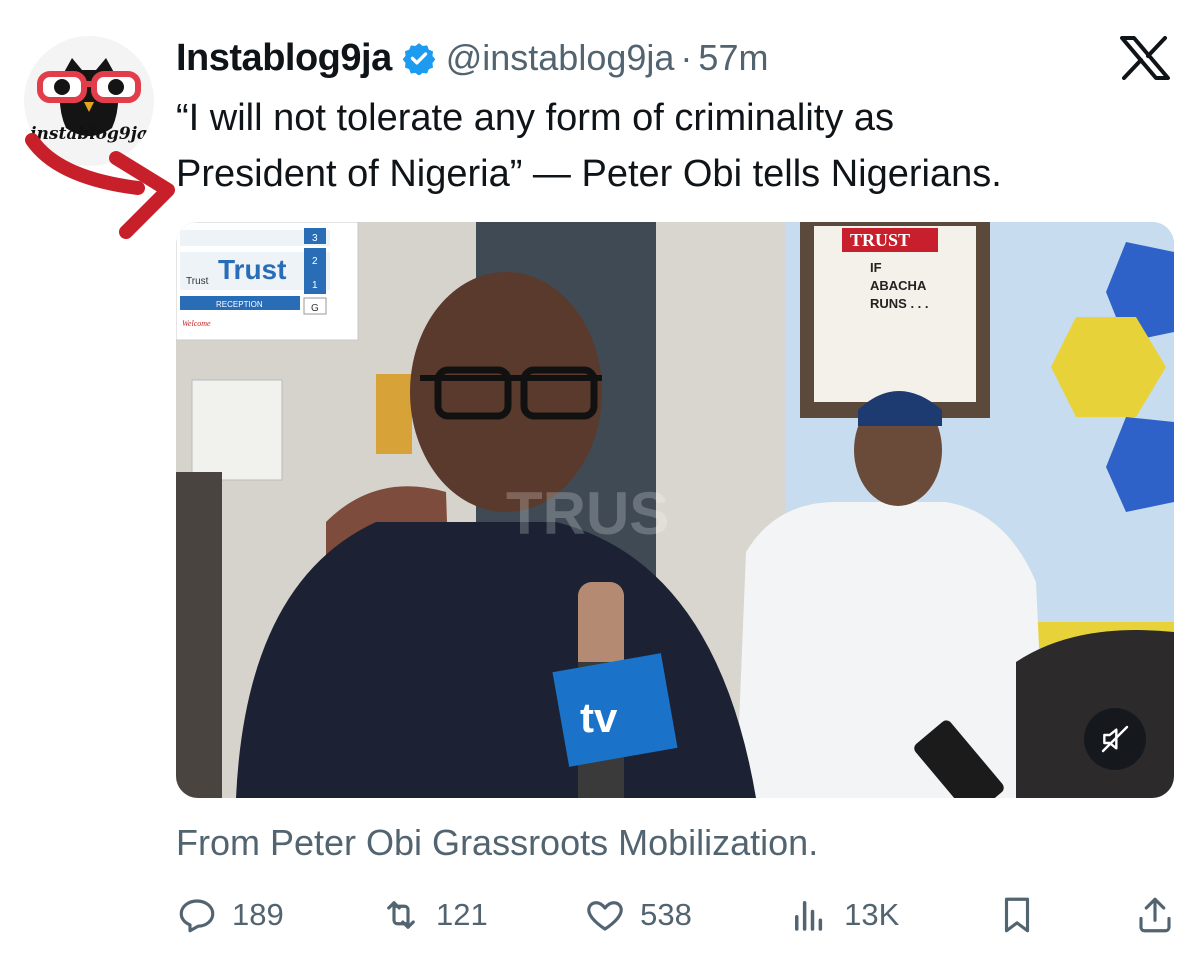  I want to click on sign-reception: RECEPTION, so click(239, 304).